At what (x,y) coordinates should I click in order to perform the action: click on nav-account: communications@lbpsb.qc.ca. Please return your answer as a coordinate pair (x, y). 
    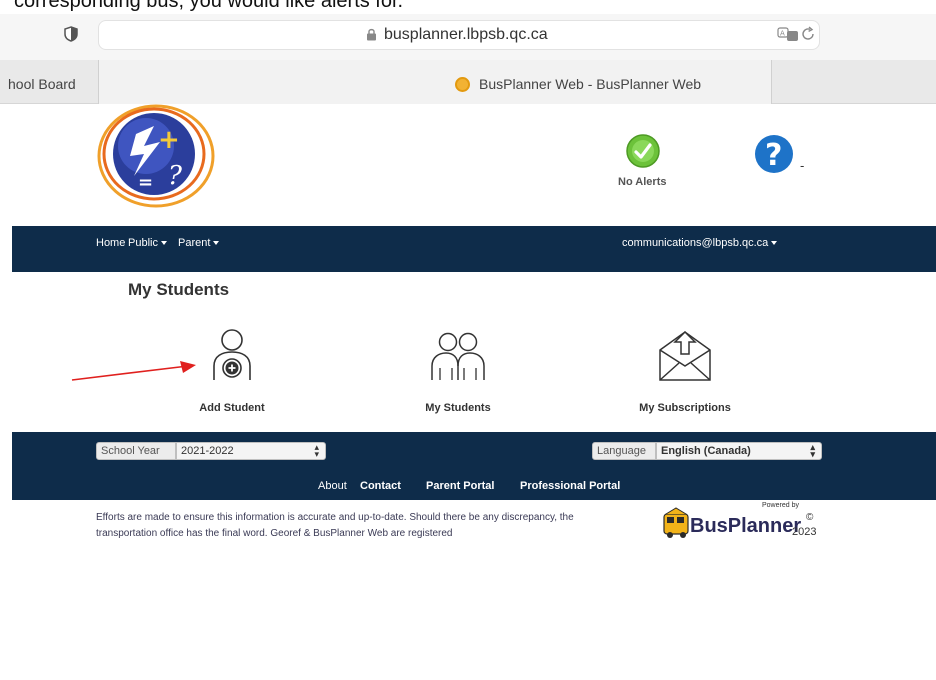
    Looking at the image, I should click on (700, 243).